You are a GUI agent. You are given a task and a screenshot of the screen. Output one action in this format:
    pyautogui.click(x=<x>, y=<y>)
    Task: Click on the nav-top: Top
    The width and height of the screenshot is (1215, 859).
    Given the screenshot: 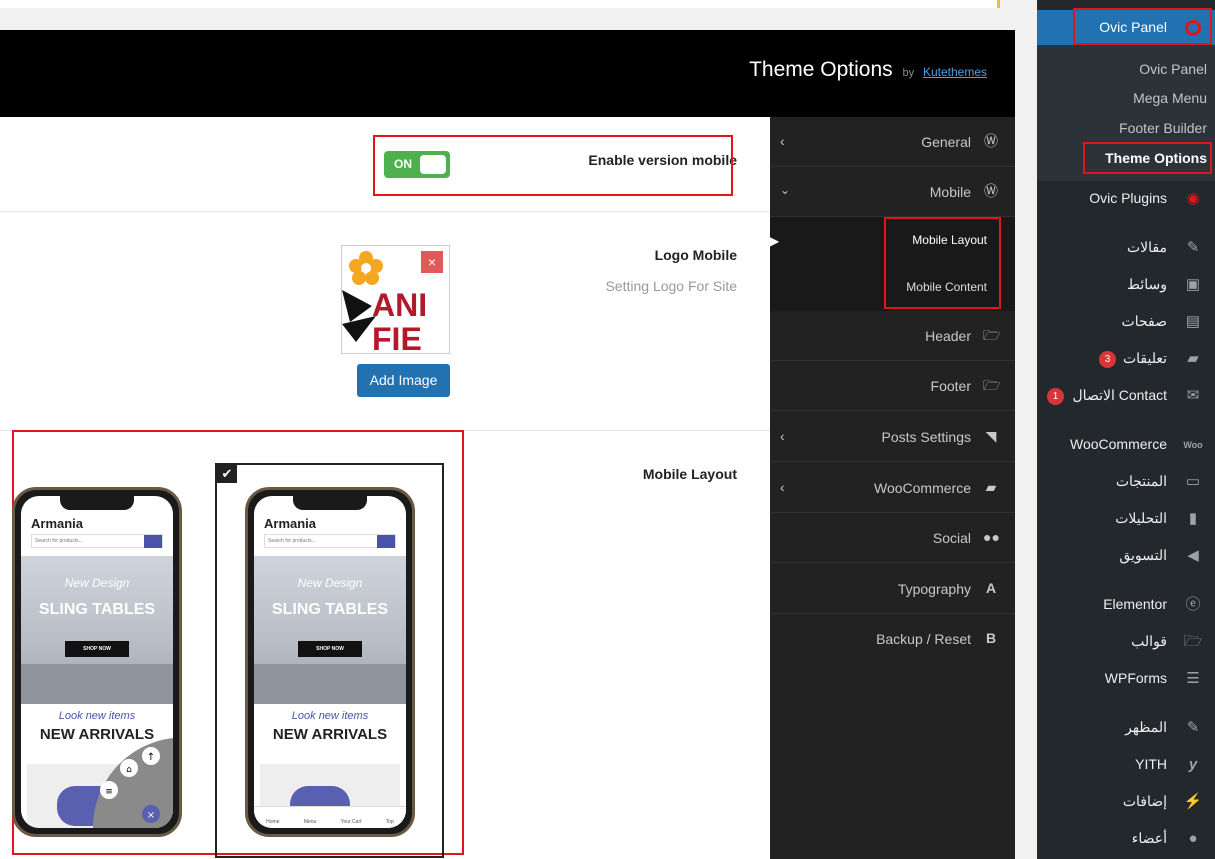 What is the action you would take?
    pyautogui.click(x=389, y=822)
    